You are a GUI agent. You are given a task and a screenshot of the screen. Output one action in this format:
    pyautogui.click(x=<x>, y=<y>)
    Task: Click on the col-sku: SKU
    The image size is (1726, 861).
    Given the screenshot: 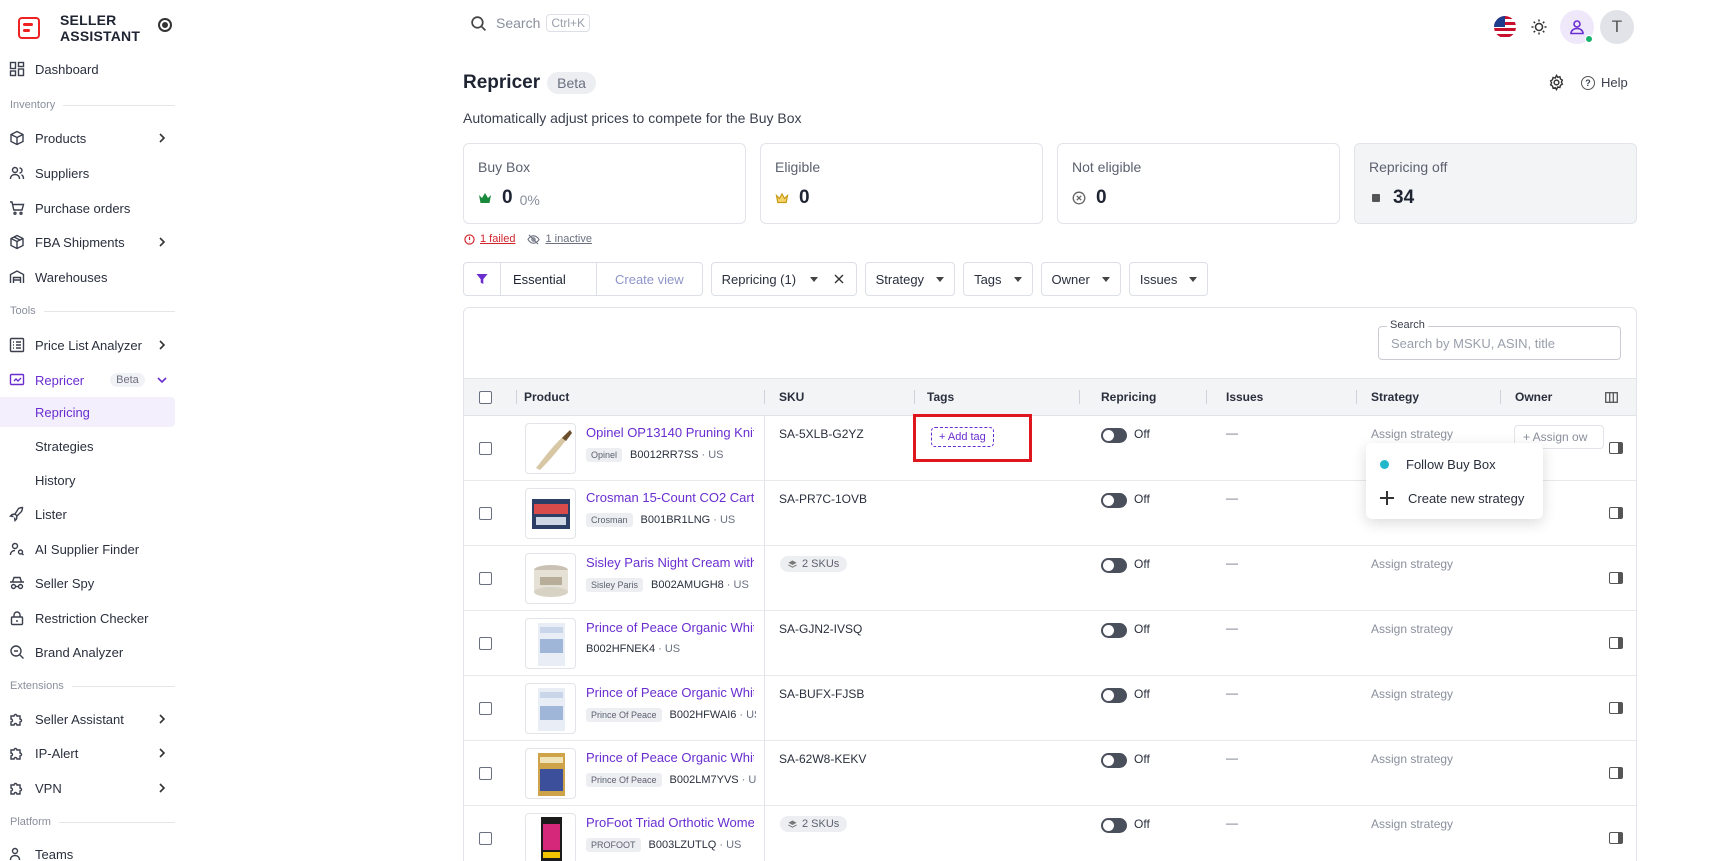 What is the action you would take?
    pyautogui.click(x=791, y=397)
    